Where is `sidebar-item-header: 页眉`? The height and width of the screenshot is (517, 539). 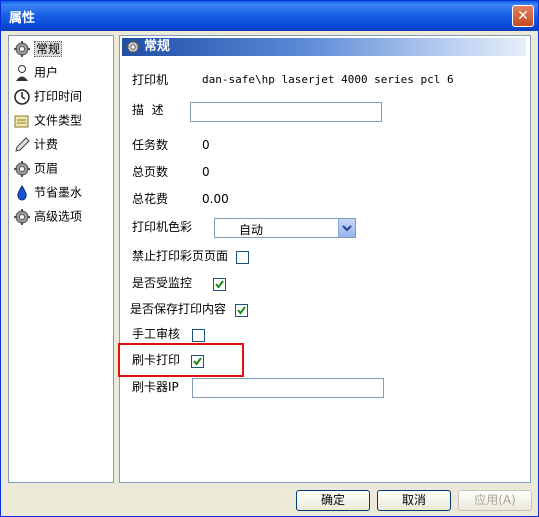 sidebar-item-header: 页眉 is located at coordinates (35, 168).